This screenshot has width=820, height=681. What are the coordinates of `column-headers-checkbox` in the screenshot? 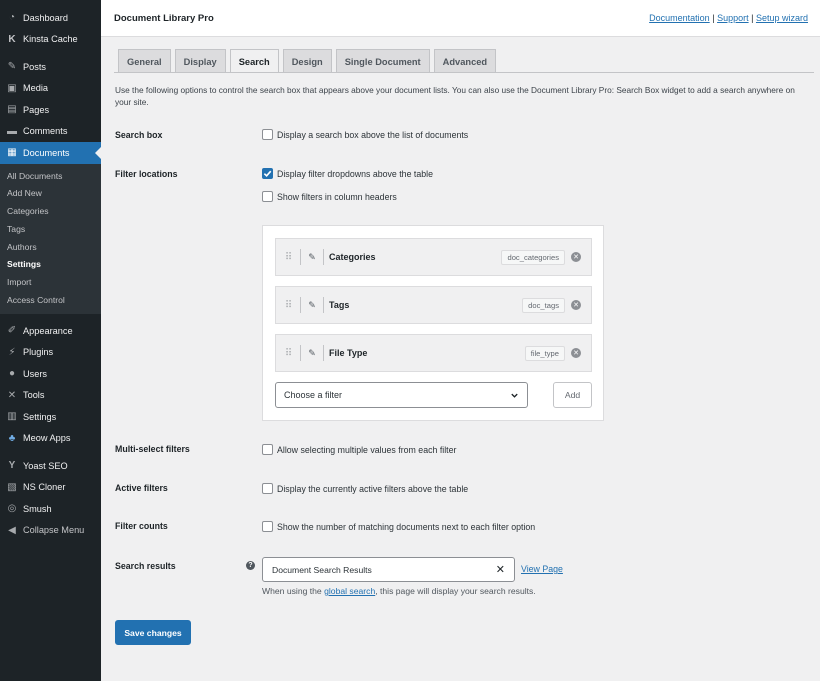 It's located at (267, 196).